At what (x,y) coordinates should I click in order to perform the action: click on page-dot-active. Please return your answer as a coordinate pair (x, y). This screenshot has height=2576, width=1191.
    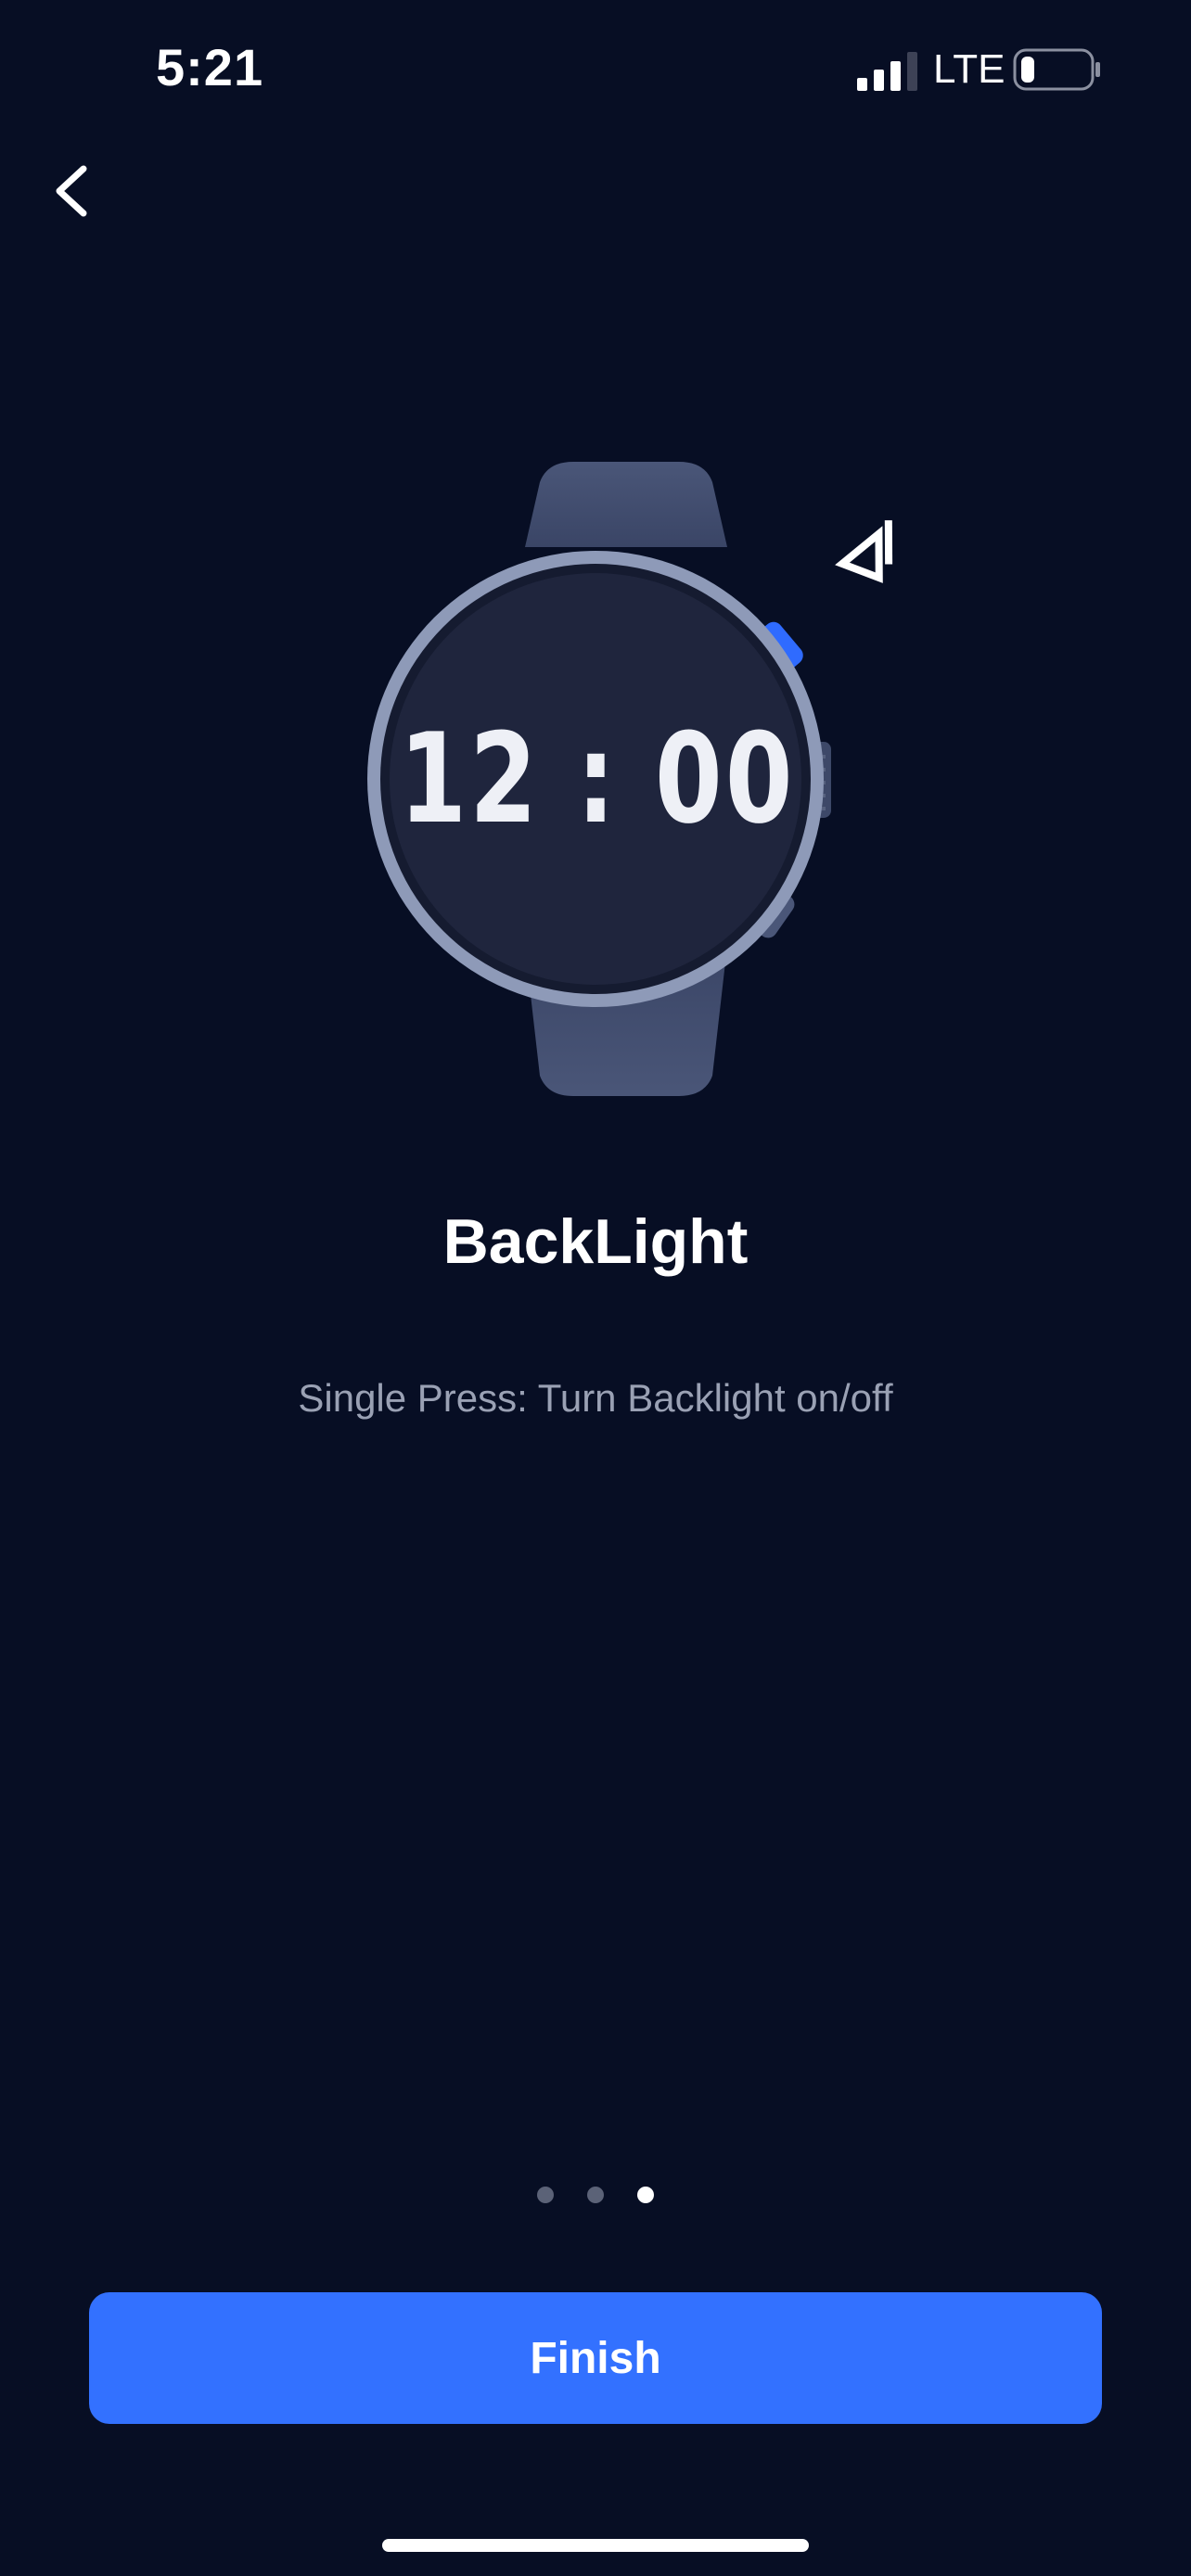
    Looking at the image, I should click on (645, 2195).